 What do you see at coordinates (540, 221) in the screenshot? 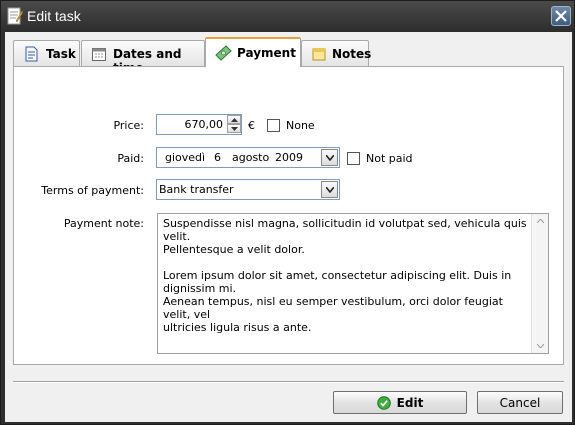
I see `scroll-up-icon` at bounding box center [540, 221].